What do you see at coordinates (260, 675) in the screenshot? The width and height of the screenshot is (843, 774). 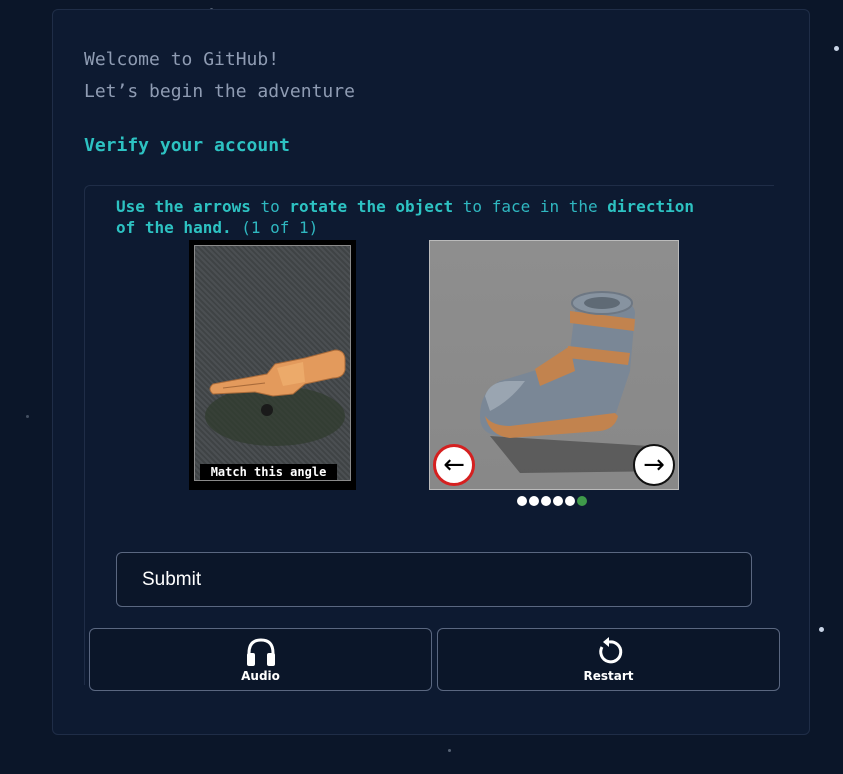 I see `audio-label: Audio` at bounding box center [260, 675].